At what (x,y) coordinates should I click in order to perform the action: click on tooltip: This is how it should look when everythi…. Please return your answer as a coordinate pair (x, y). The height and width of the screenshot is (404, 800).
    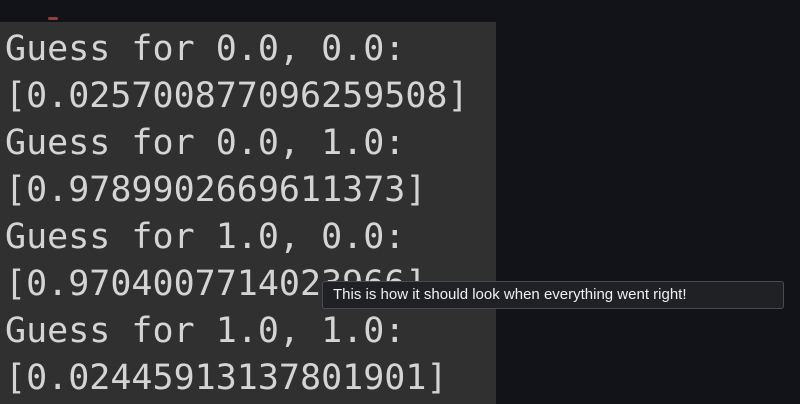
    Looking at the image, I should click on (553, 295).